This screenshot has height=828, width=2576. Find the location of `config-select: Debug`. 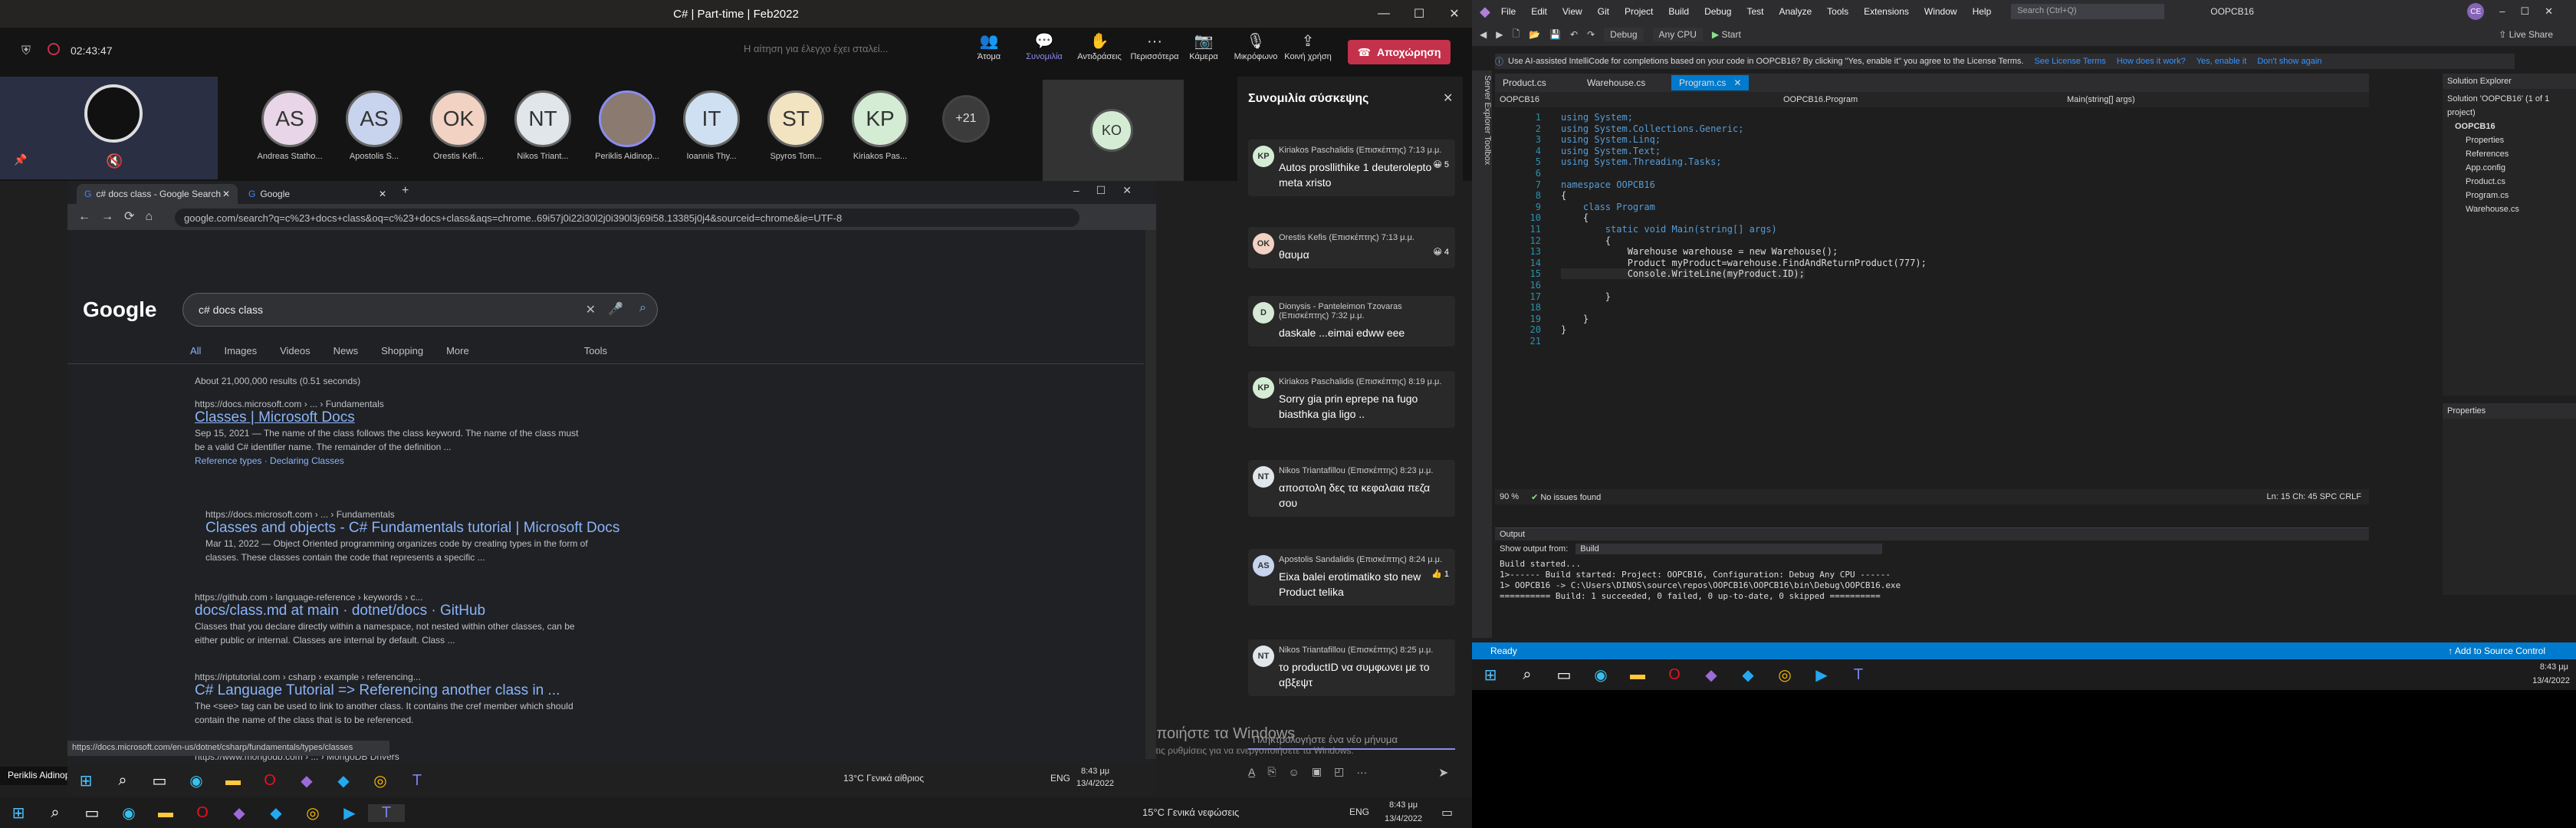

config-select: Debug is located at coordinates (1624, 34).